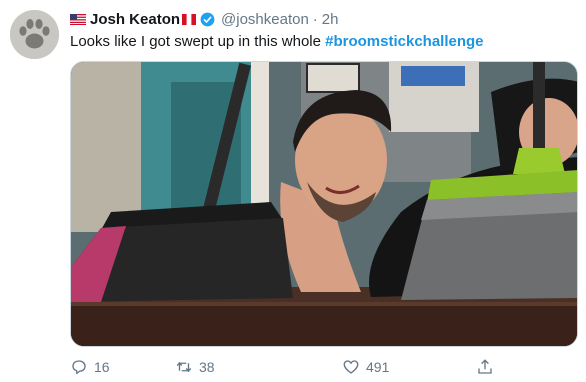  What do you see at coordinates (79, 367) in the screenshot?
I see `reply-icon` at bounding box center [79, 367].